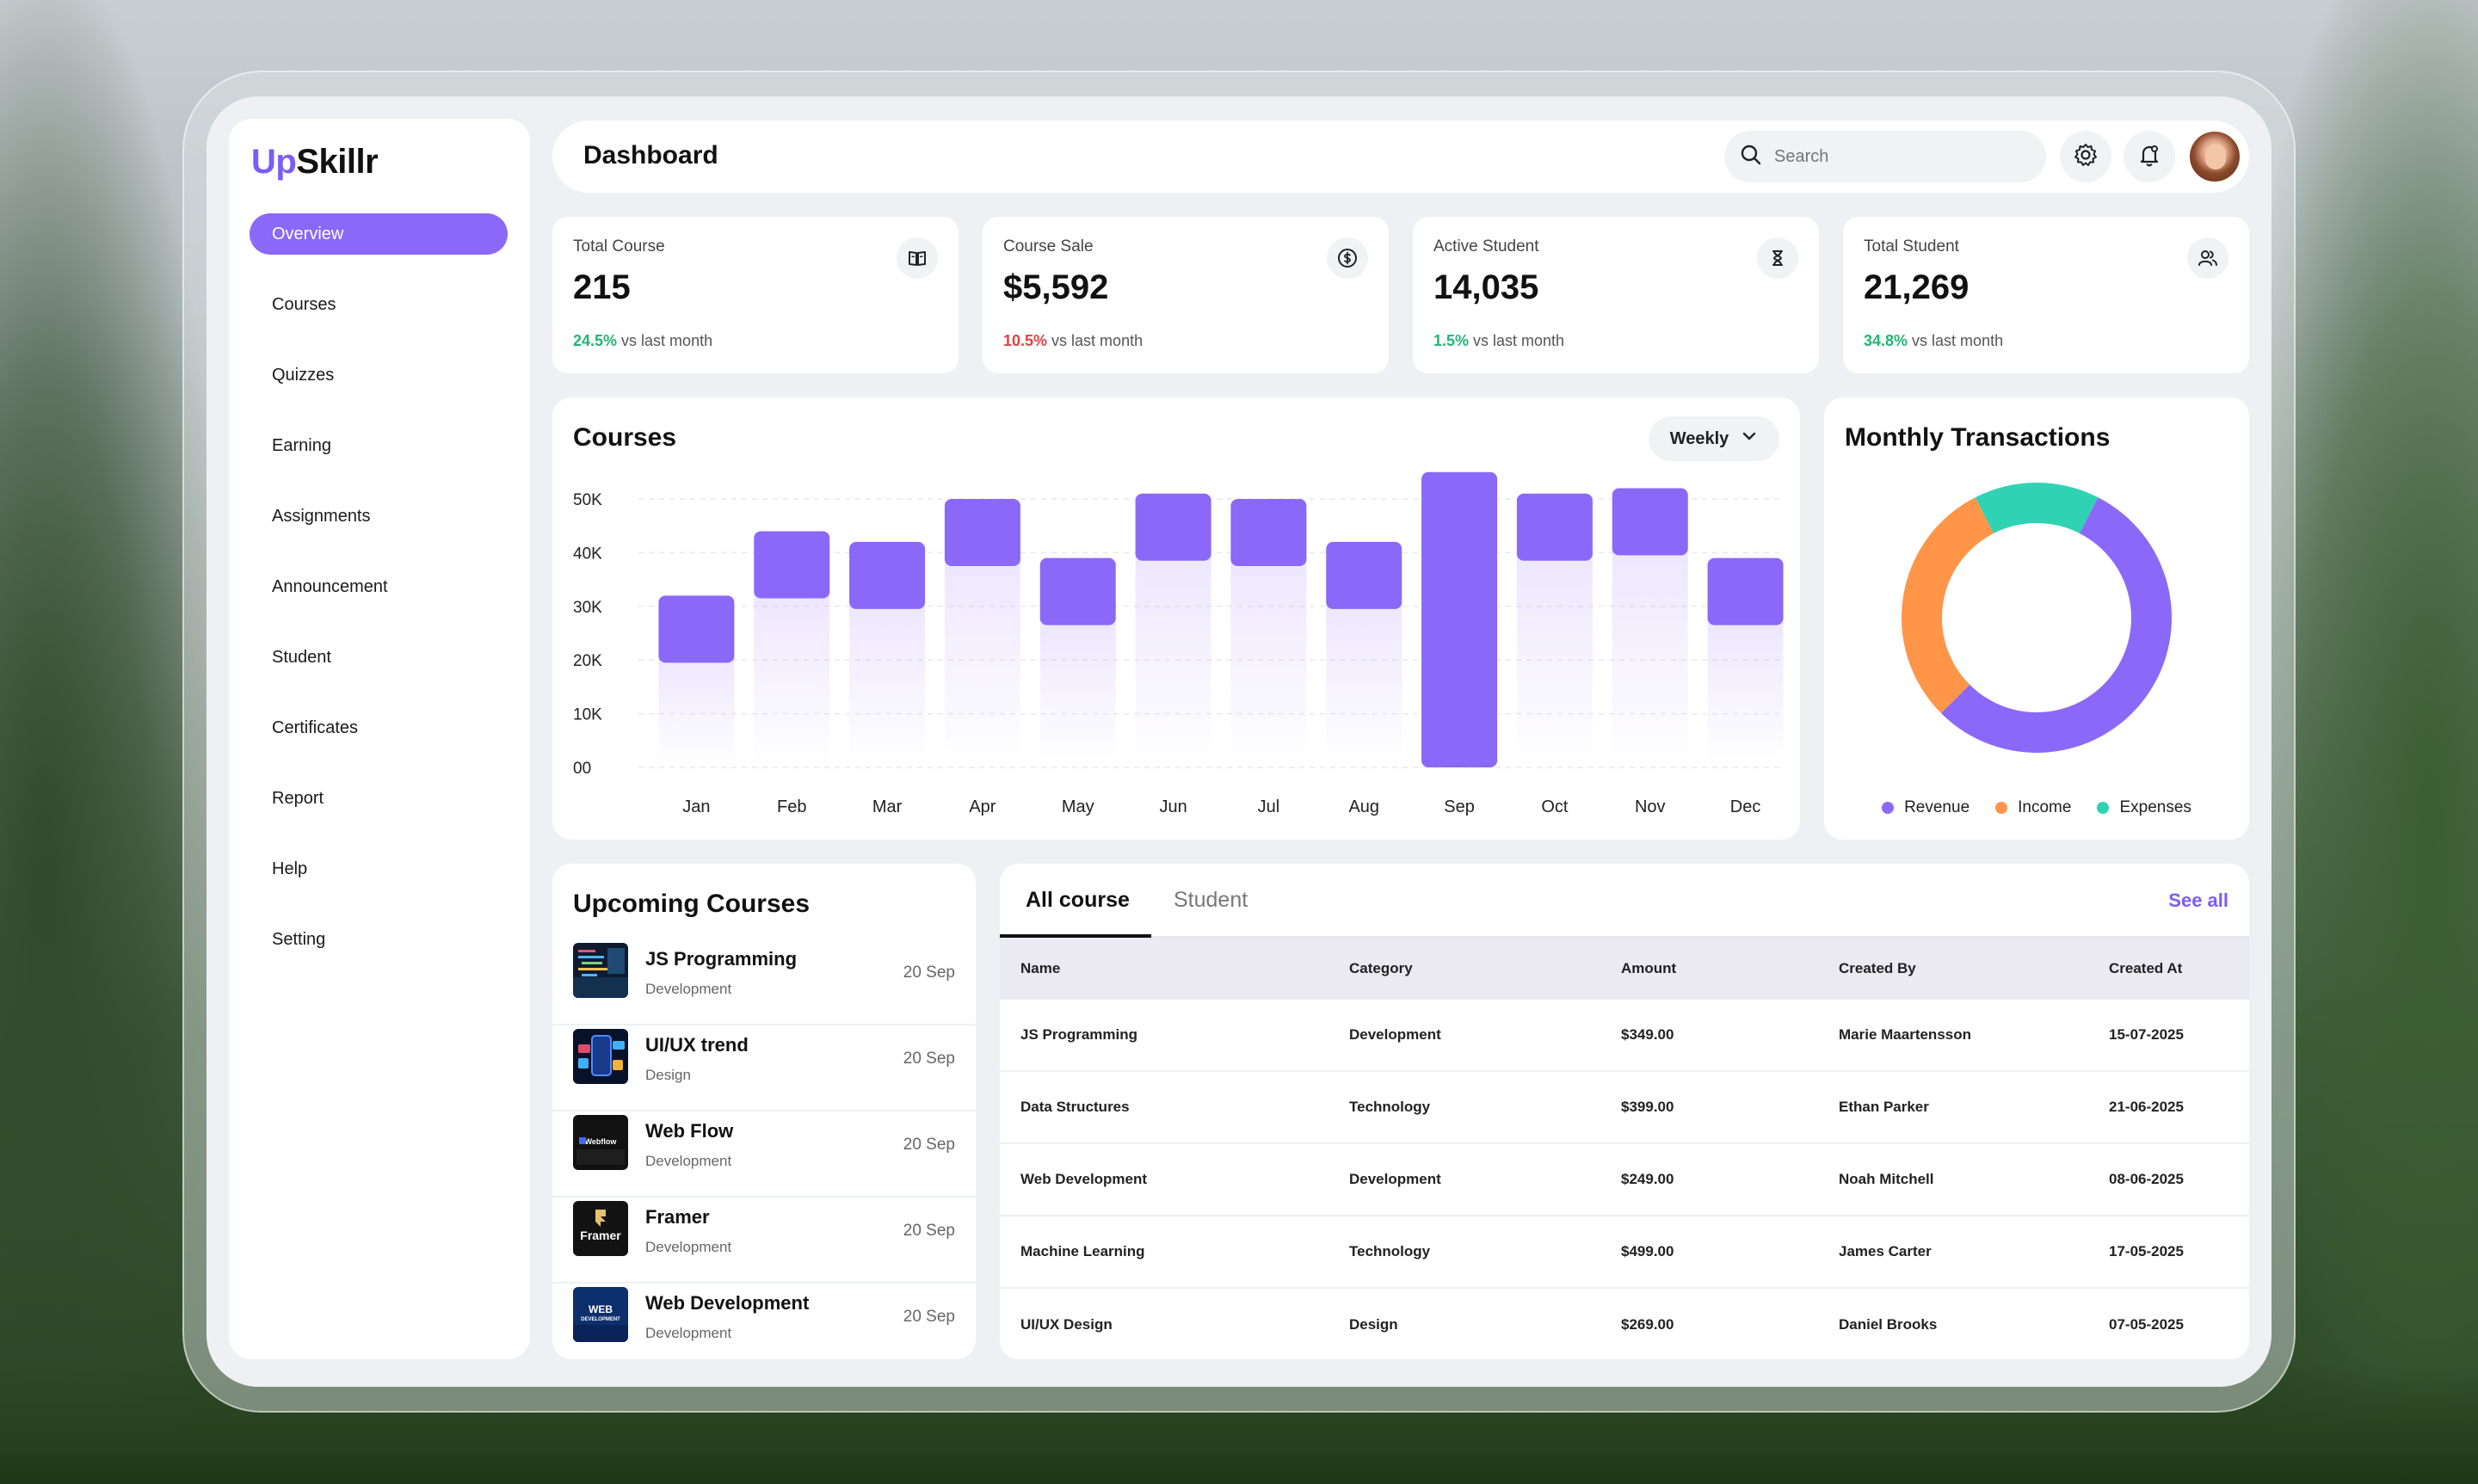 The height and width of the screenshot is (1484, 2478). What do you see at coordinates (696, 629) in the screenshot?
I see `bar-jan` at bounding box center [696, 629].